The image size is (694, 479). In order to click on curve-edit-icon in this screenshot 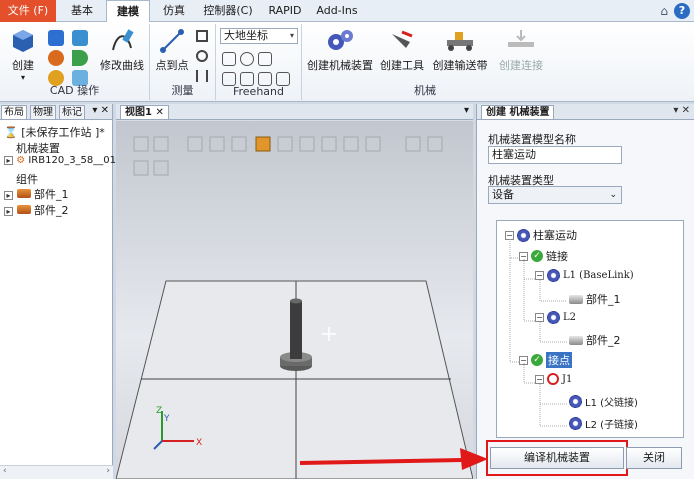, I will do `click(123, 40)`.